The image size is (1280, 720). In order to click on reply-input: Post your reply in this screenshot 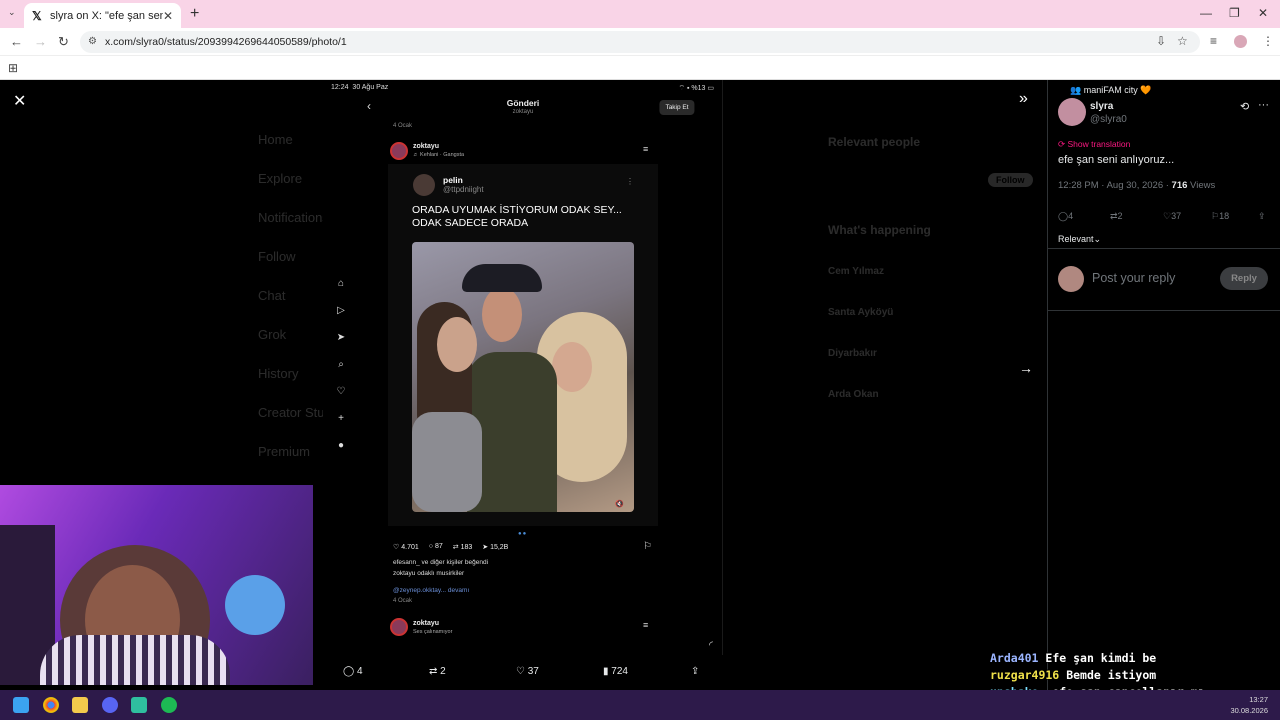, I will do `click(1133, 278)`.